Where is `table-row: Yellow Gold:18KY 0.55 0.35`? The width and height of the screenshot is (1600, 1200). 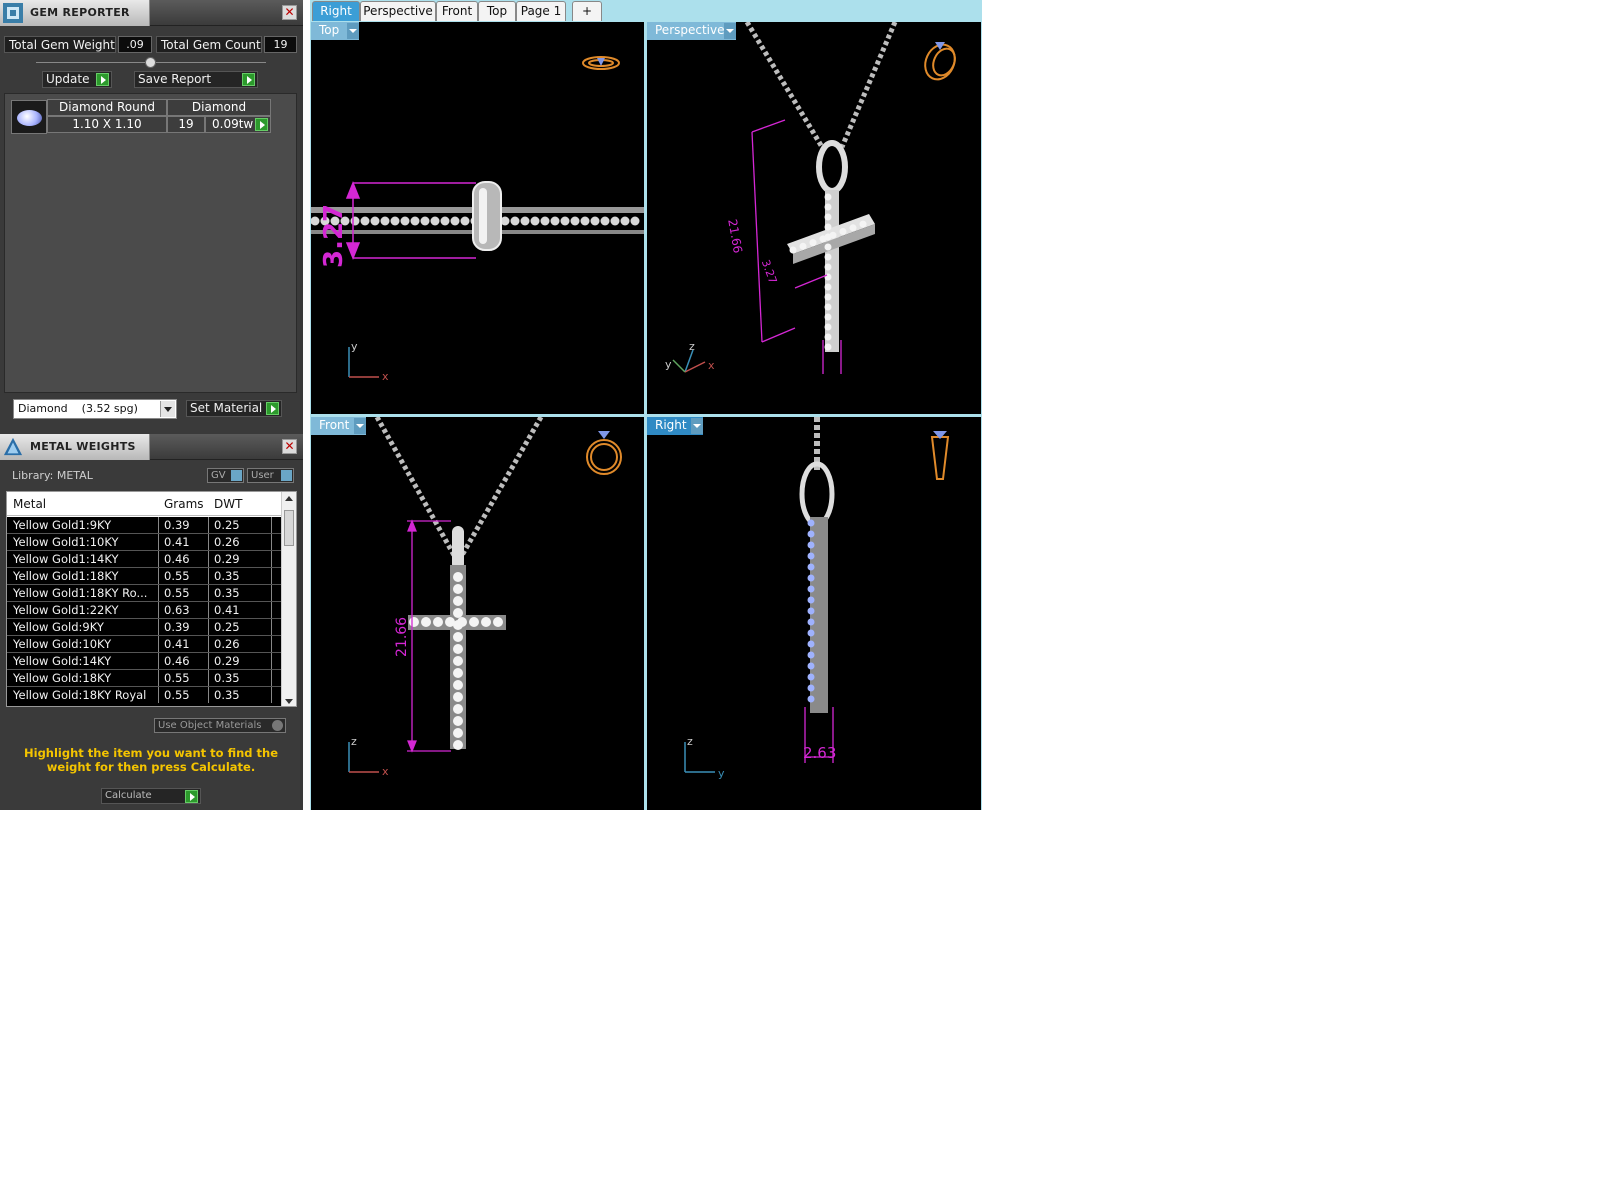 table-row: Yellow Gold:18KY 0.55 0.35 is located at coordinates (145, 678).